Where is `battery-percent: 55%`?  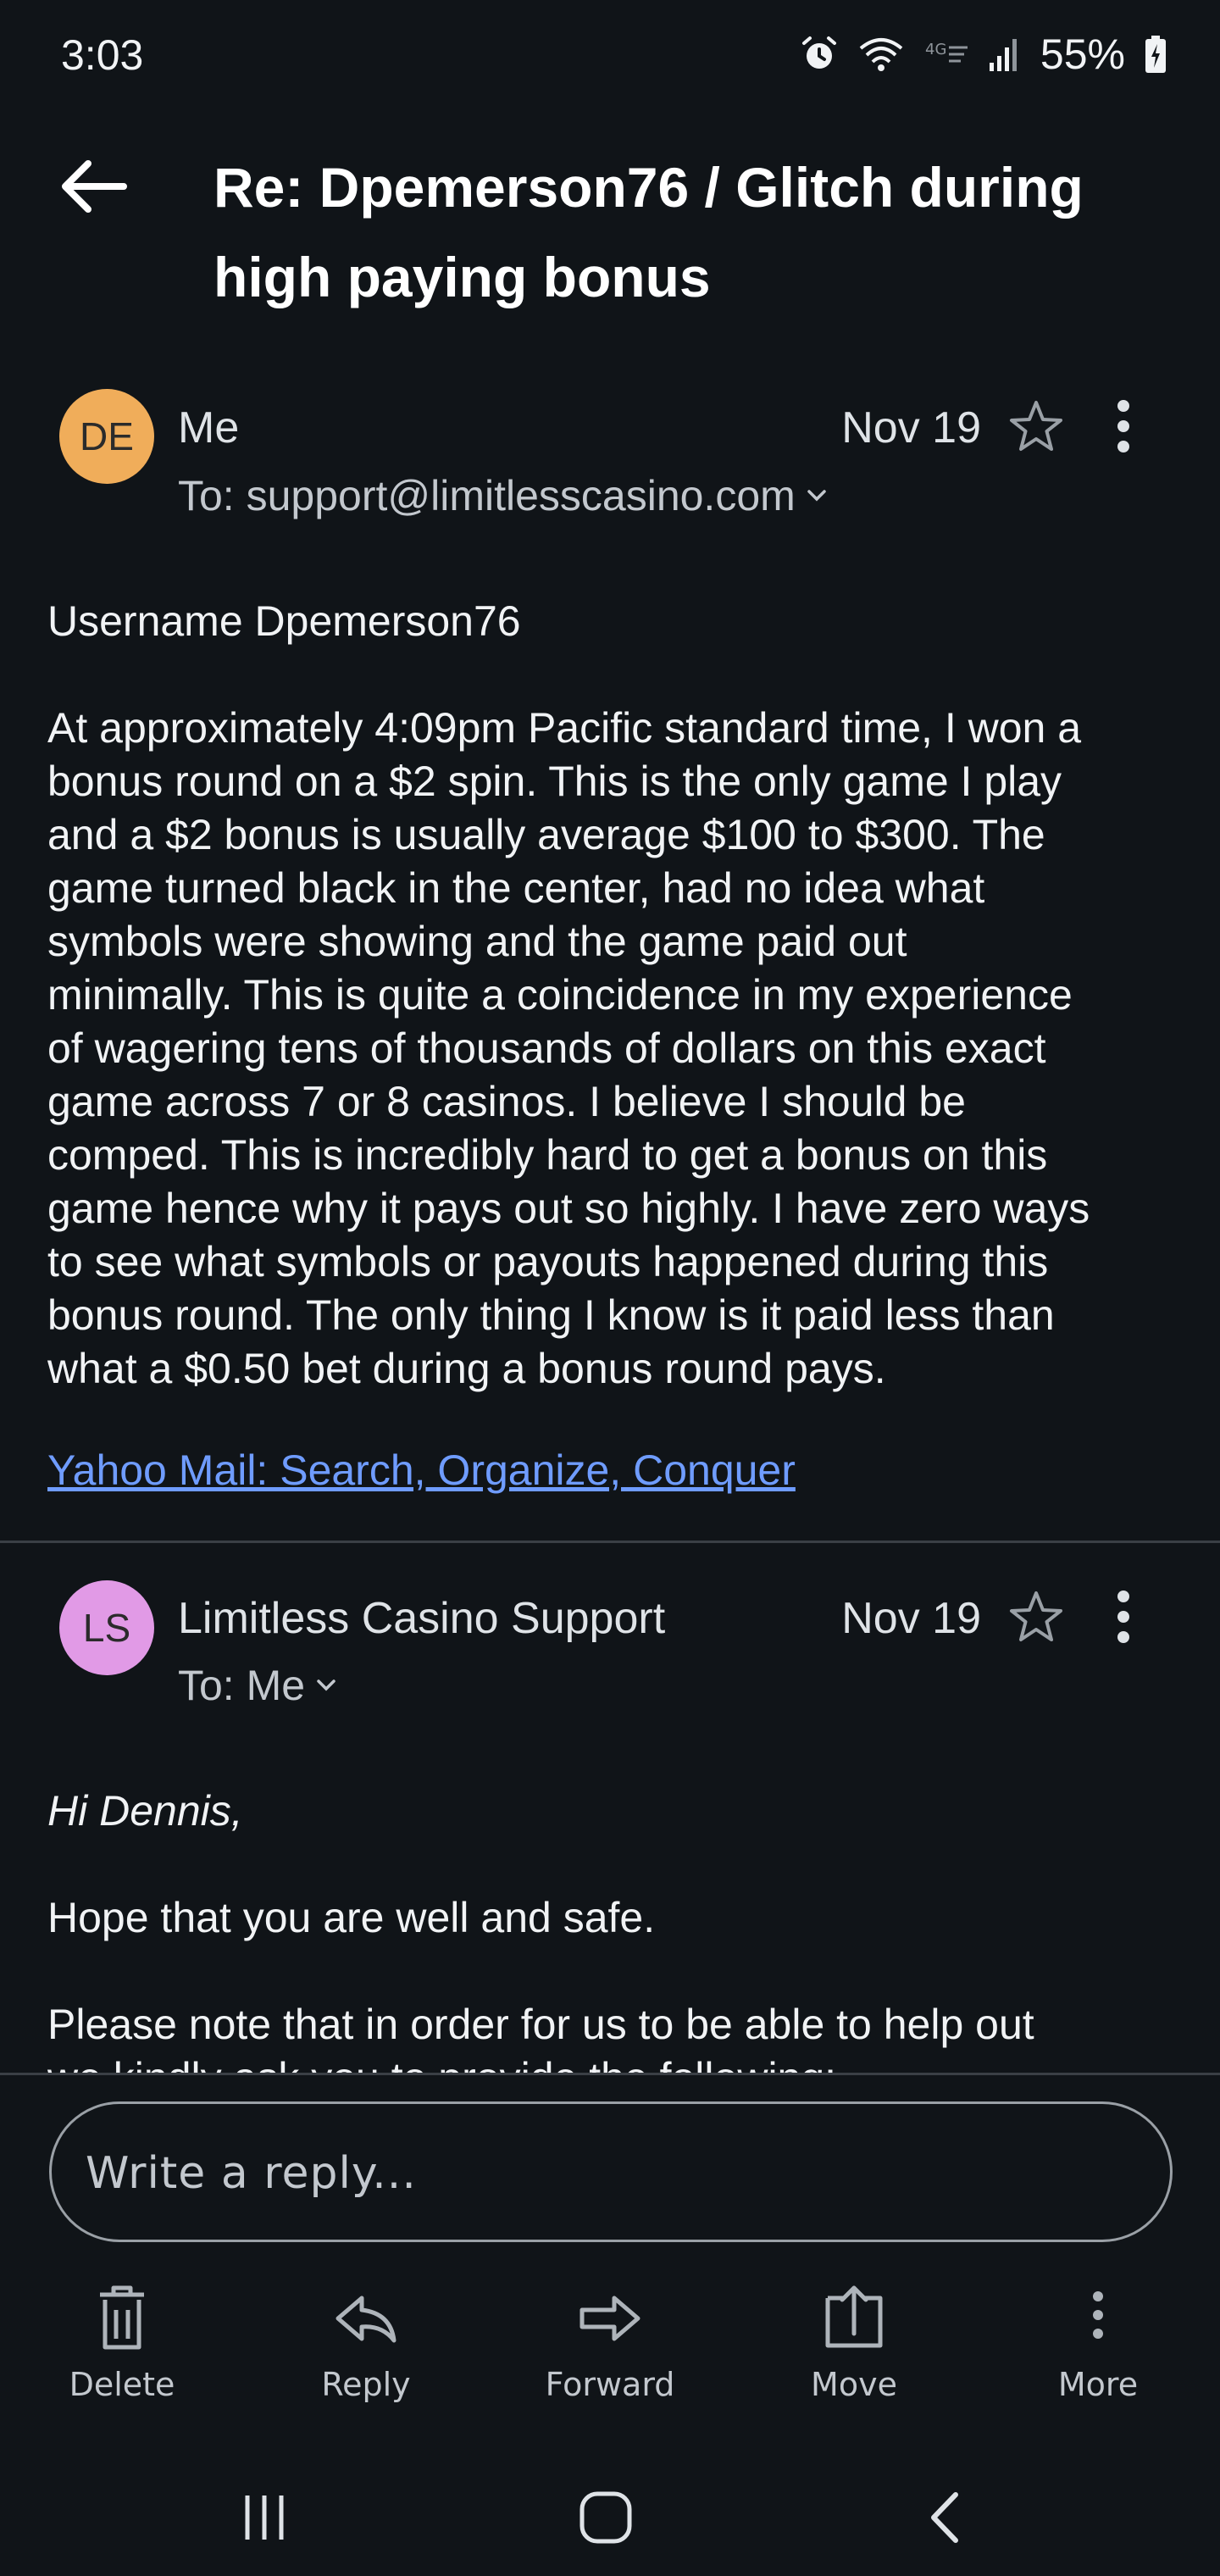
battery-percent: 55% is located at coordinates (1082, 54).